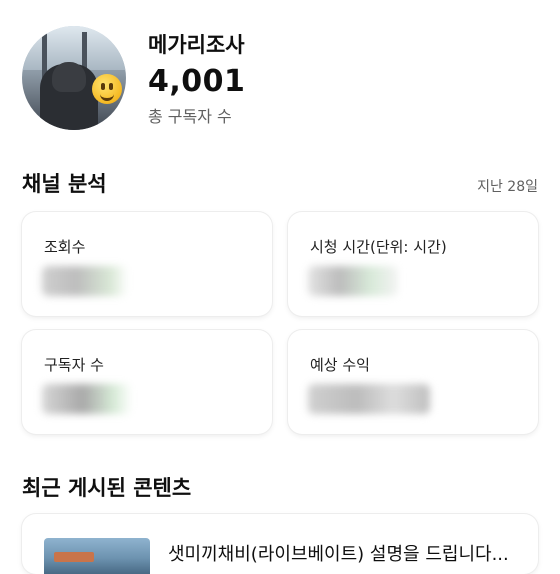  I want to click on thumbnail-boat, so click(74, 557).